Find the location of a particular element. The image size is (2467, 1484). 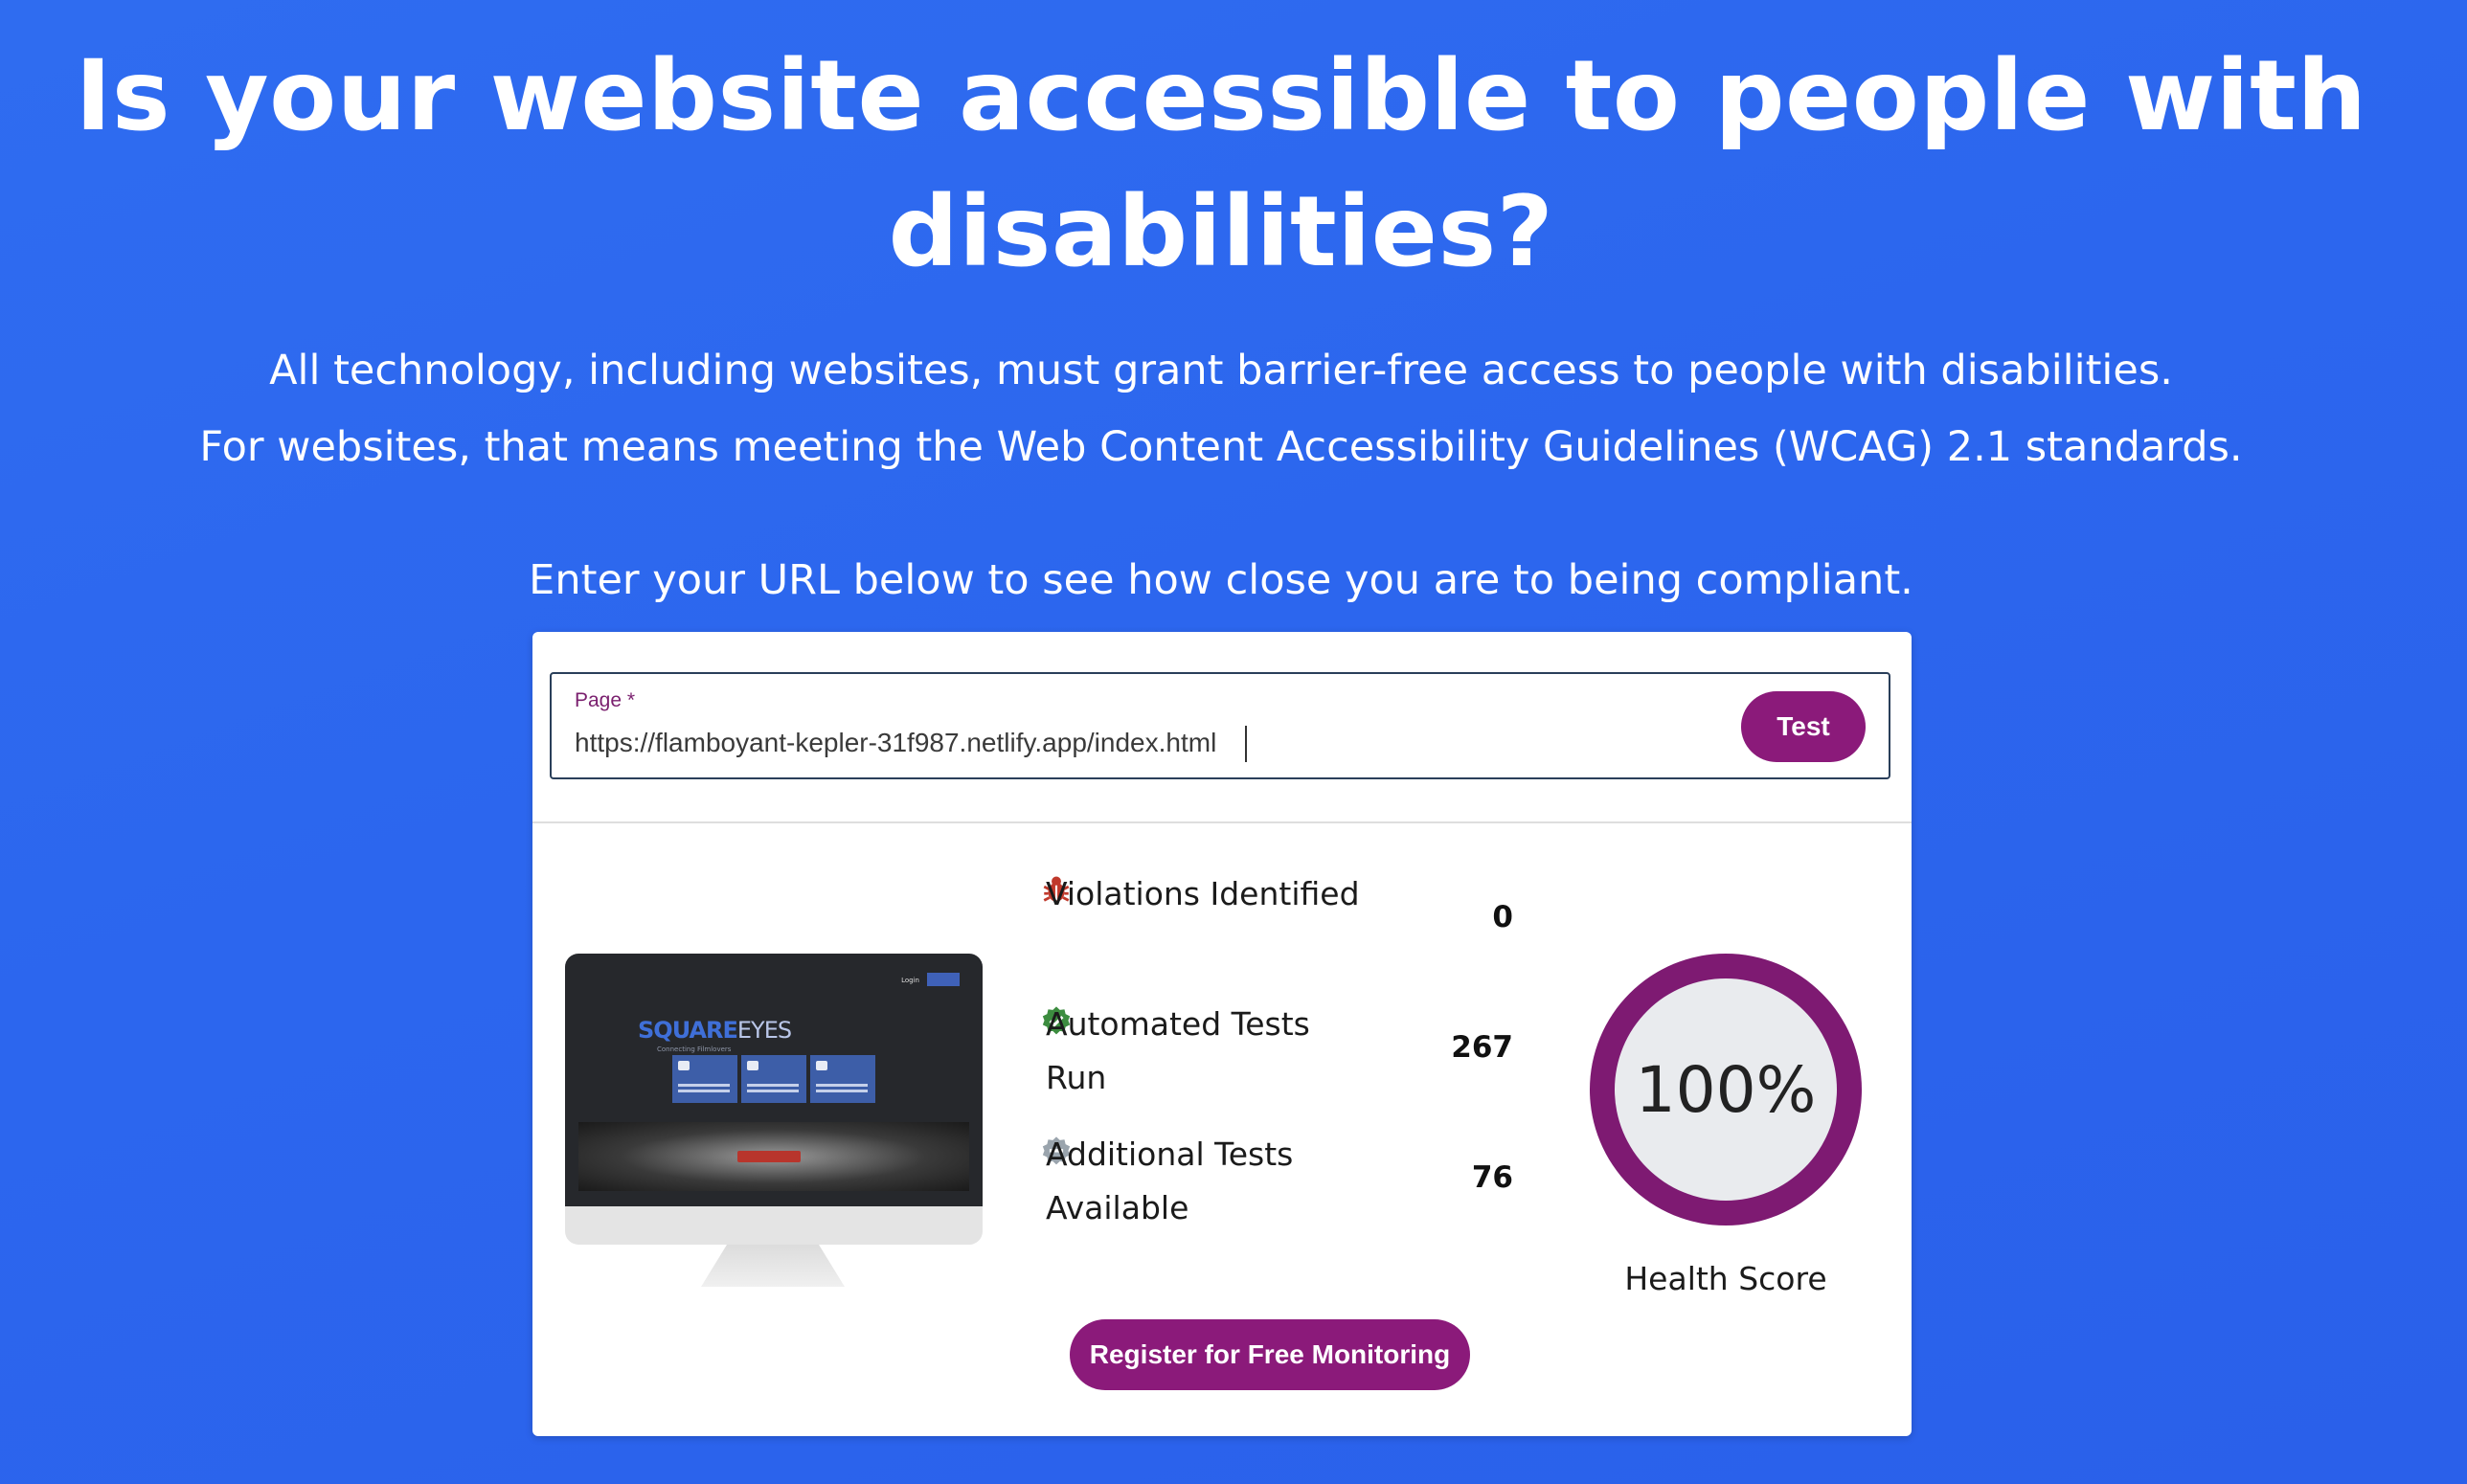

page-url-input is located at coordinates (1101, 743).